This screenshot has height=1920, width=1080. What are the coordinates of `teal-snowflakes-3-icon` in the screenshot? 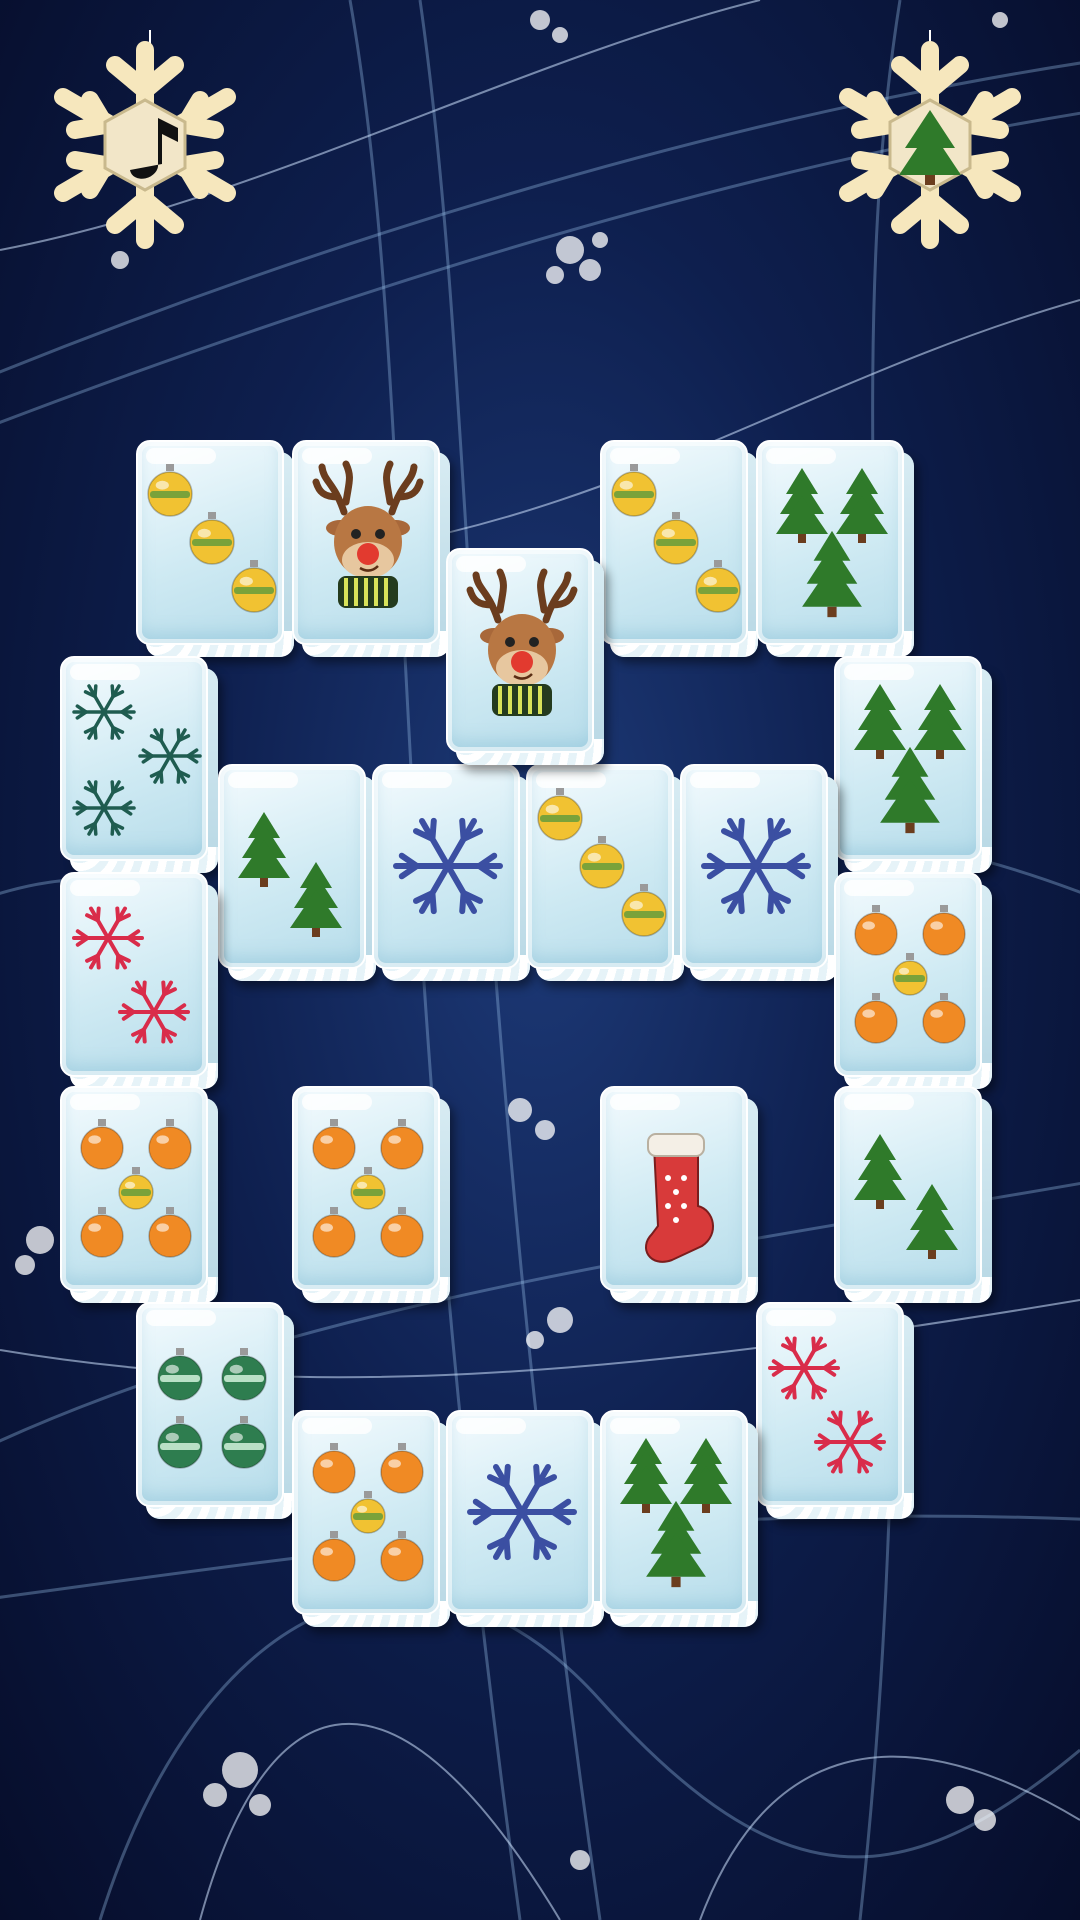 It's located at (137, 760).